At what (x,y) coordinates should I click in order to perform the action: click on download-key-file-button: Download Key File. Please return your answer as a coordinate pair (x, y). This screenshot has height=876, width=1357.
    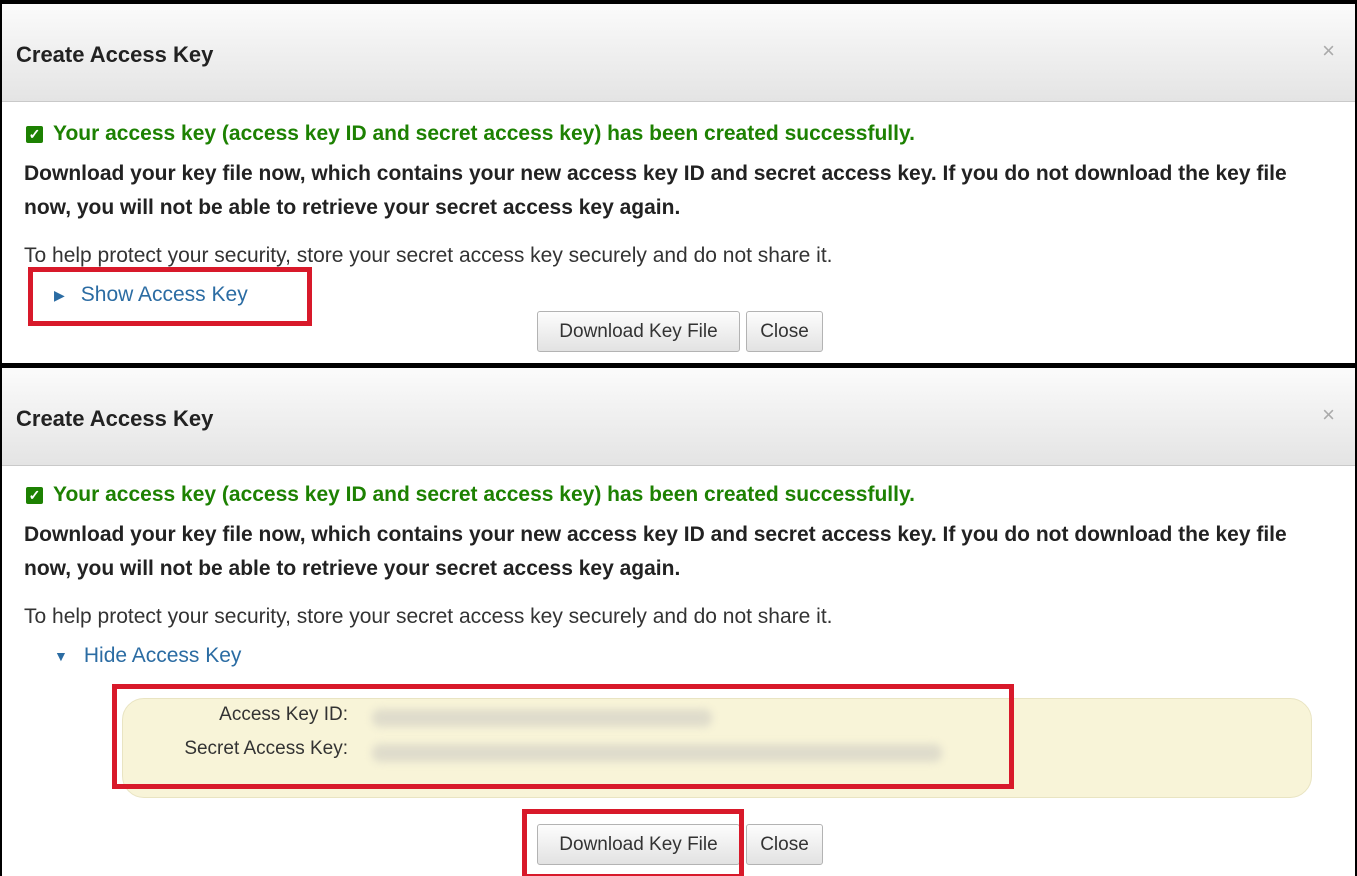
    Looking at the image, I should click on (638, 331).